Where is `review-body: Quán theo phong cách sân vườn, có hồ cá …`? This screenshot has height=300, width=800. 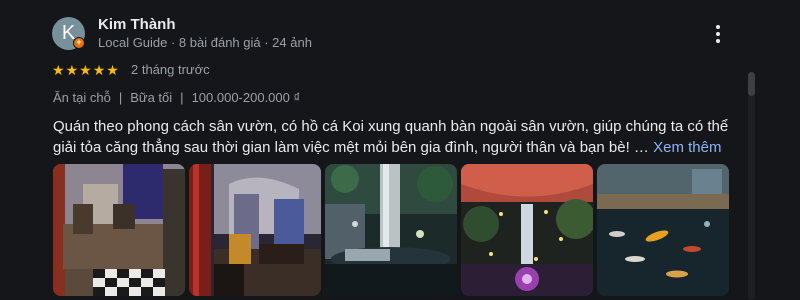
review-body: Quán theo phong cách sân vườn, có hồ cá … is located at coordinates (391, 137).